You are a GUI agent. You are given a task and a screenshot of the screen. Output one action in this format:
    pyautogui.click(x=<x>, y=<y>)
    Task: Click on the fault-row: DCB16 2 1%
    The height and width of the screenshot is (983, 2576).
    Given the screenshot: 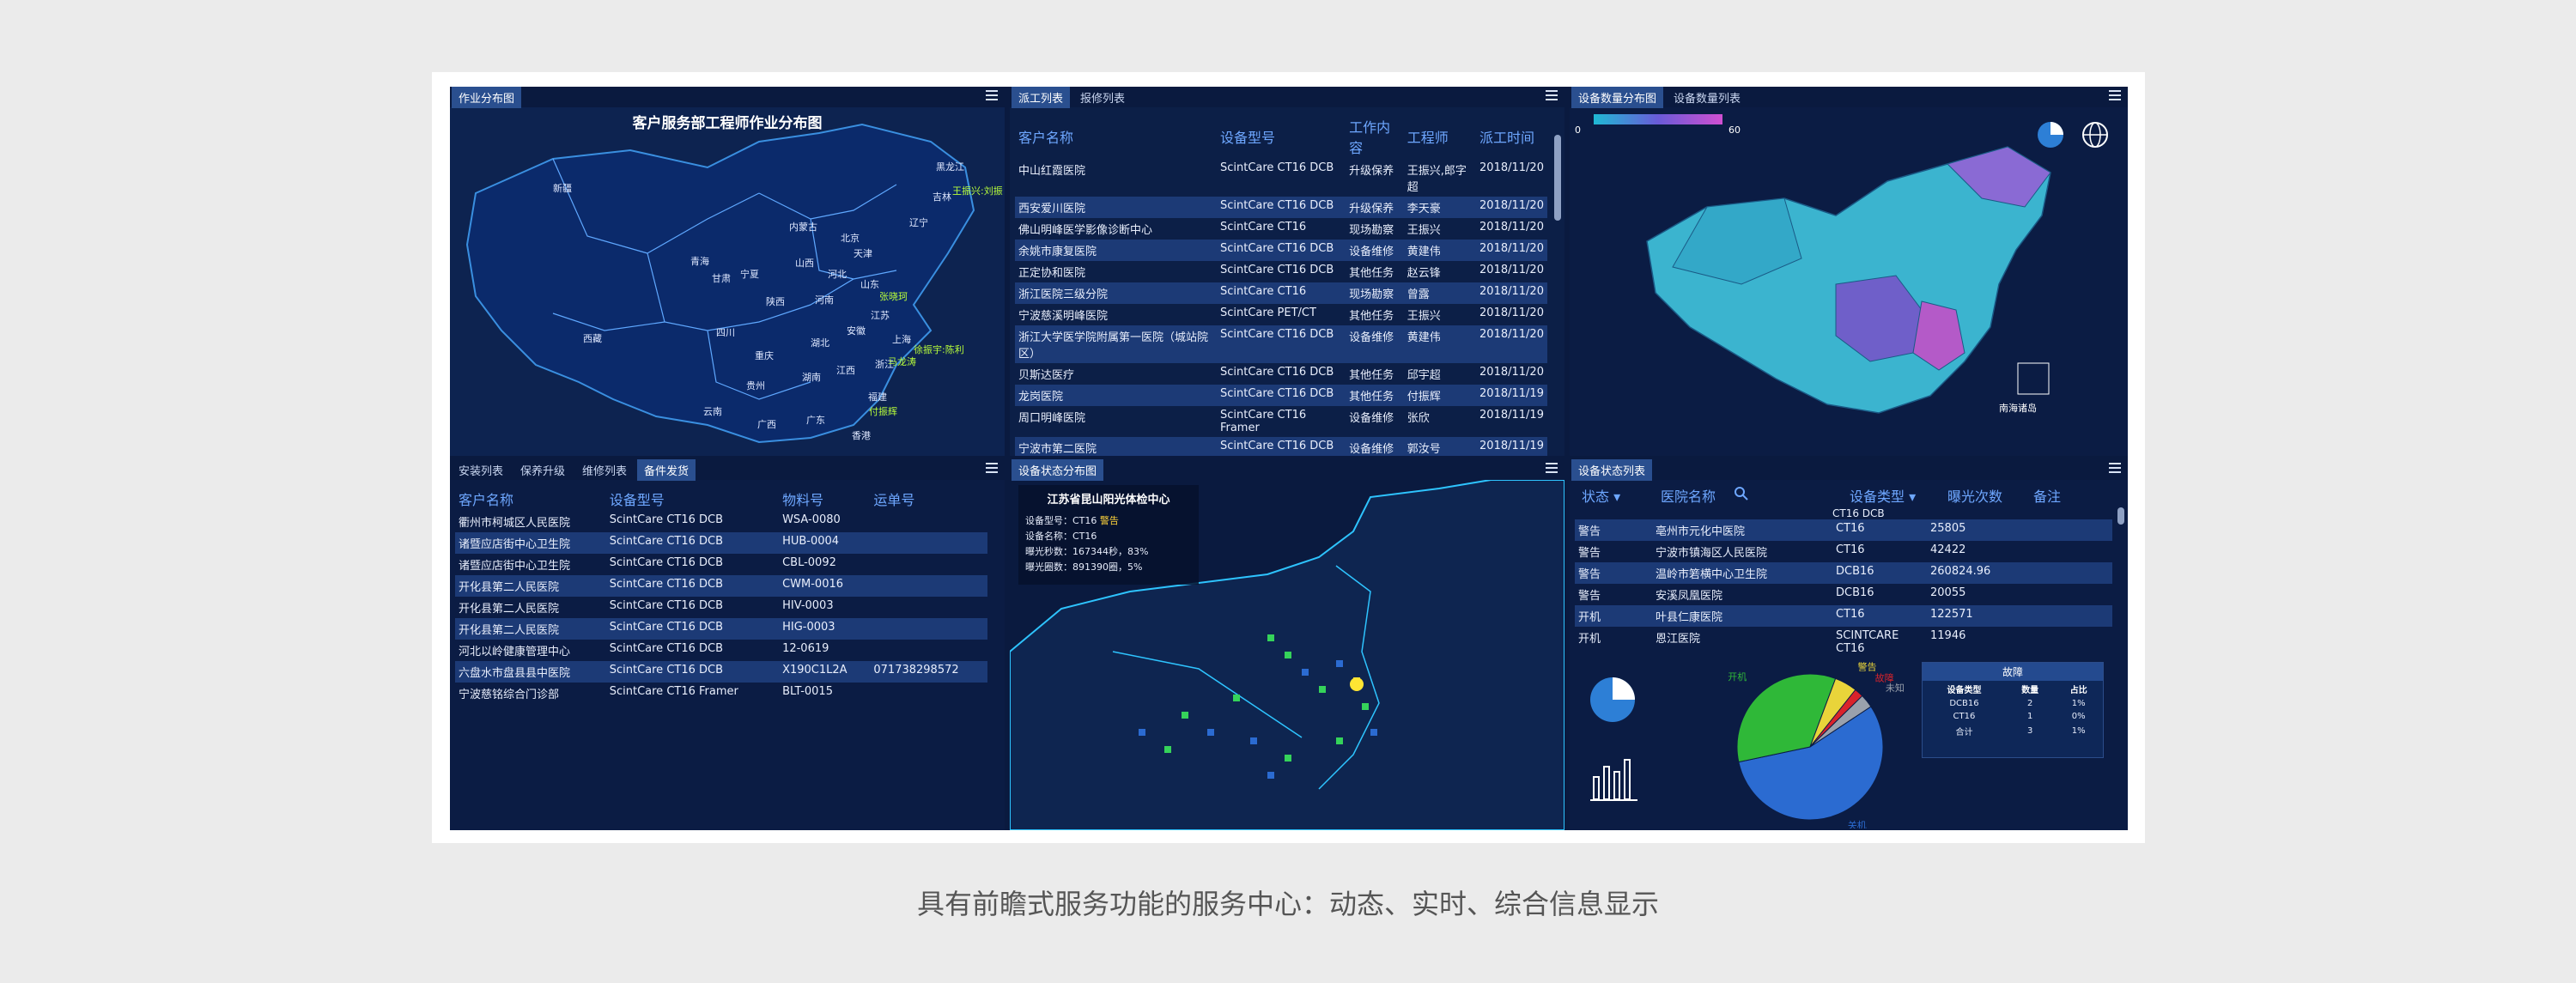 What is the action you would take?
    pyautogui.click(x=2013, y=703)
    